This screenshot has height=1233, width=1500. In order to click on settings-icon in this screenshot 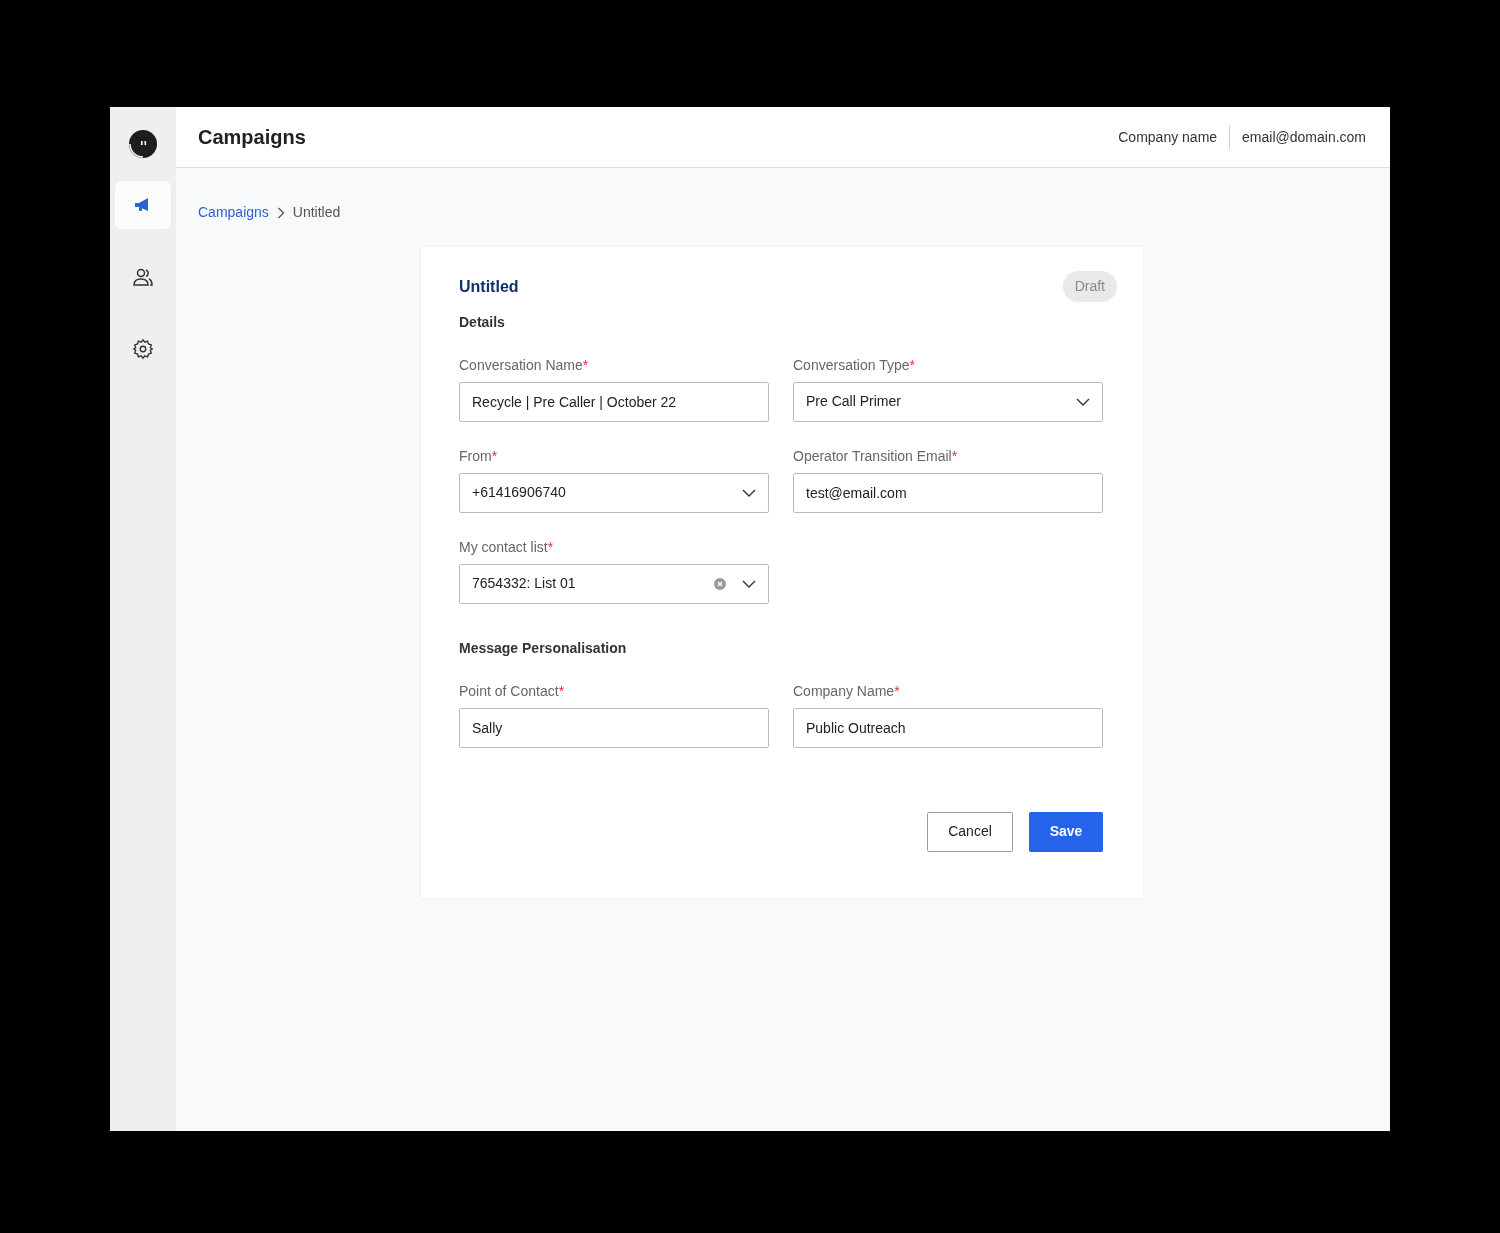, I will do `click(143, 349)`.